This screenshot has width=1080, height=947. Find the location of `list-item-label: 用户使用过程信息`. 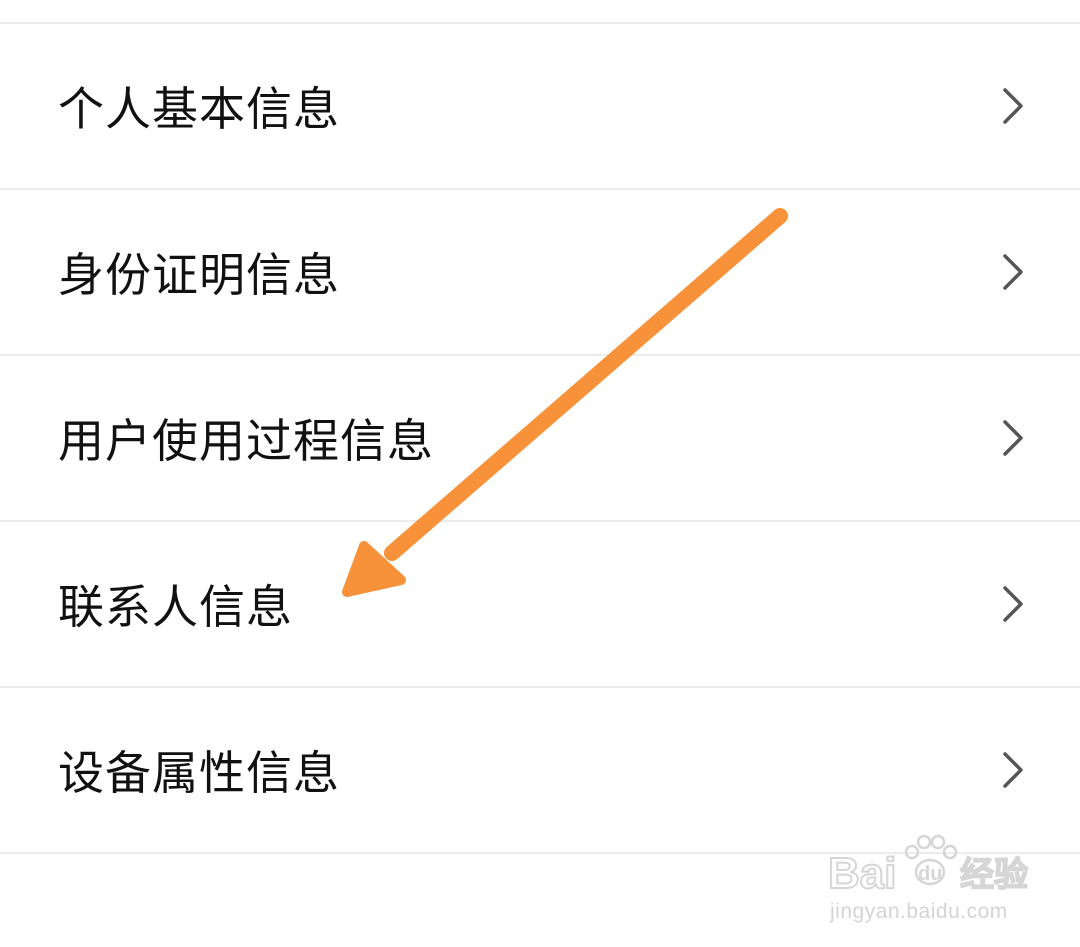

list-item-label: 用户使用过程信息 is located at coordinates (246, 441).